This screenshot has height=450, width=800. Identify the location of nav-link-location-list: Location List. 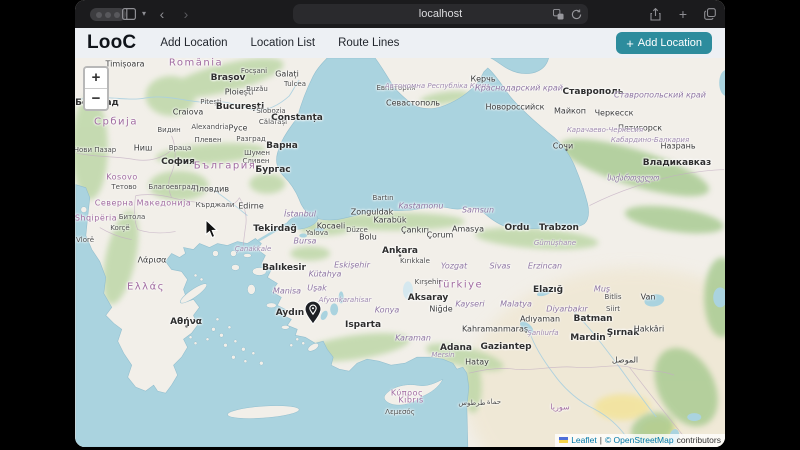
(282, 43).